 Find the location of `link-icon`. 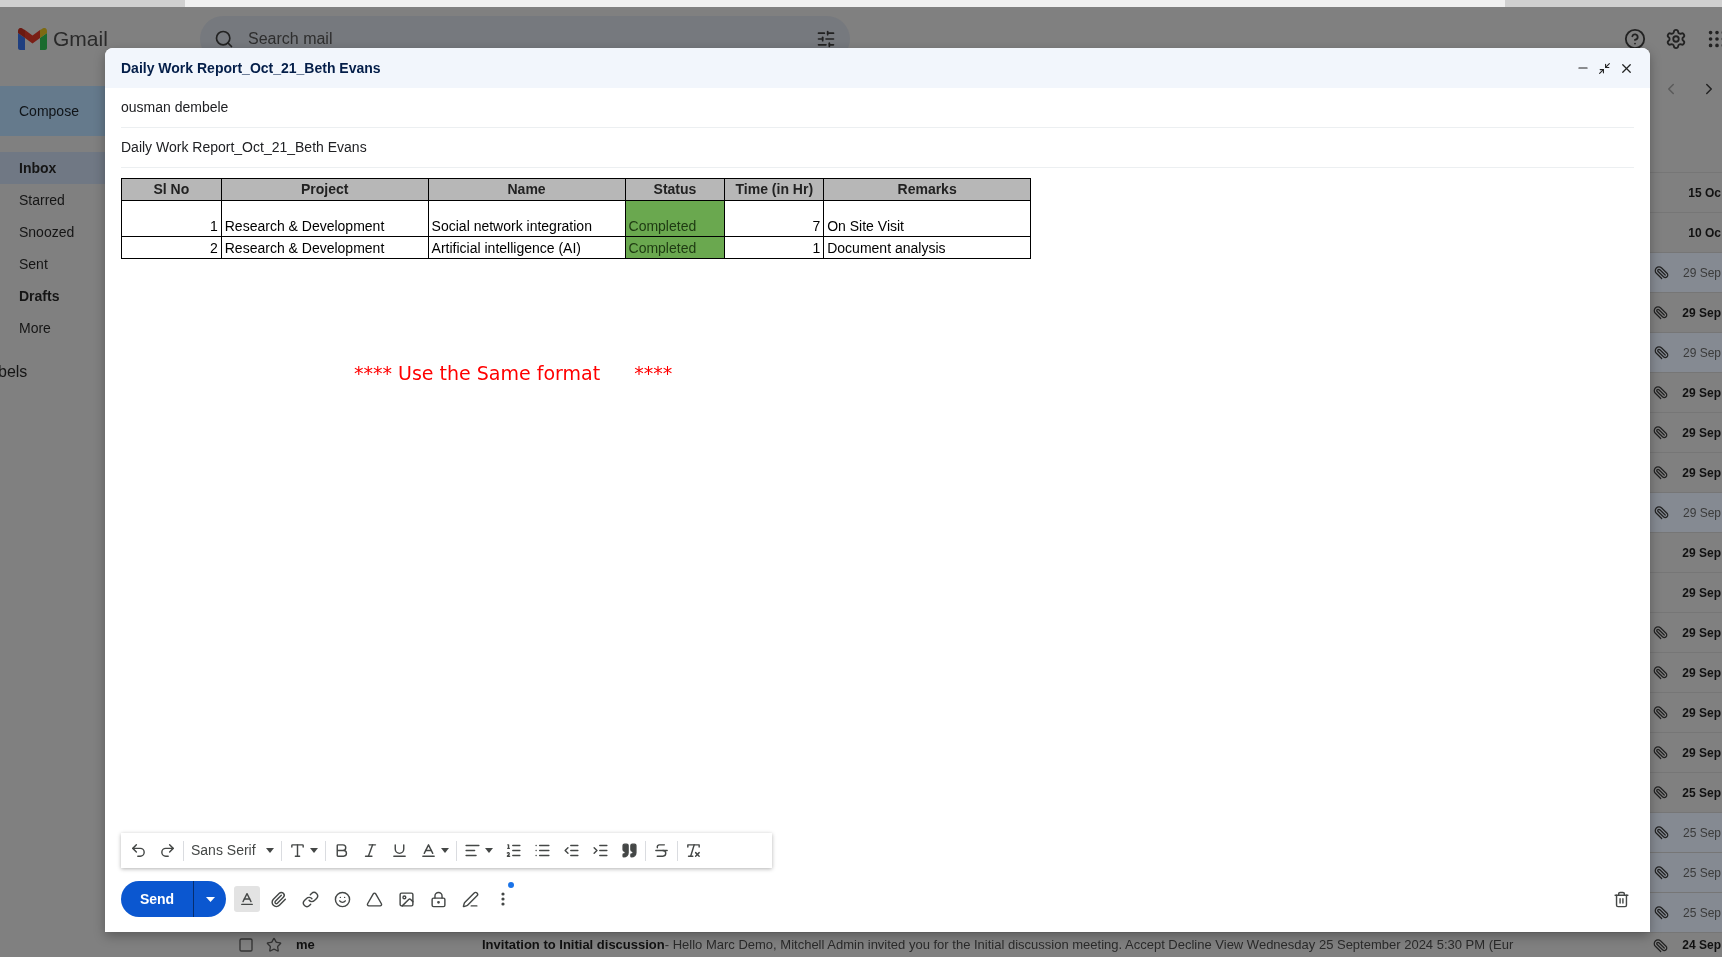

link-icon is located at coordinates (310, 899).